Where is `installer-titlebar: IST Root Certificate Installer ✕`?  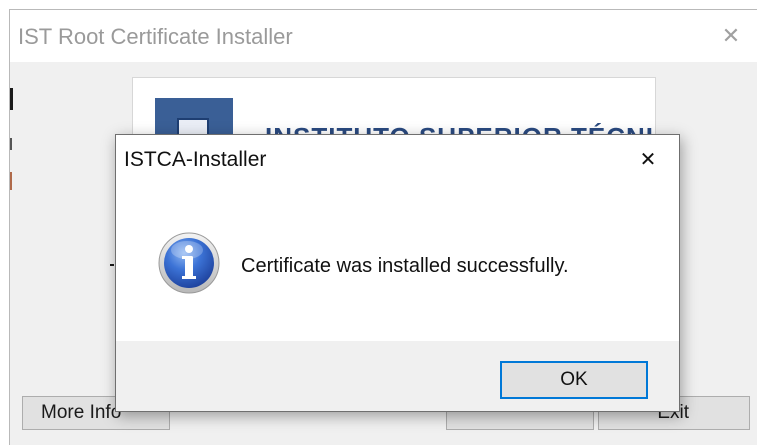 installer-titlebar: IST Root Certificate Installer ✕ is located at coordinates (383, 36).